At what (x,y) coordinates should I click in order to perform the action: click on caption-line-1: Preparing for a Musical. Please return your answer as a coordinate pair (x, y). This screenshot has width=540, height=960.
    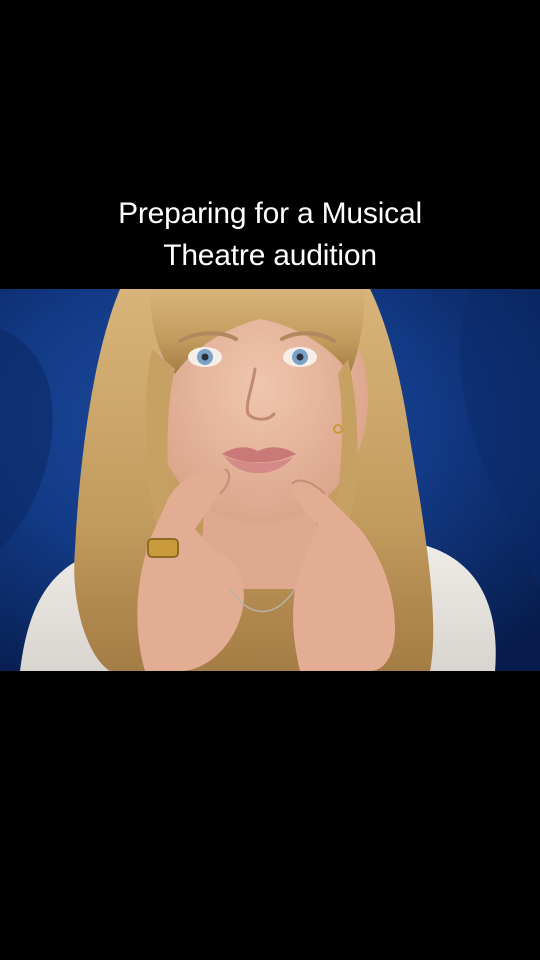
    Looking at the image, I should click on (270, 213).